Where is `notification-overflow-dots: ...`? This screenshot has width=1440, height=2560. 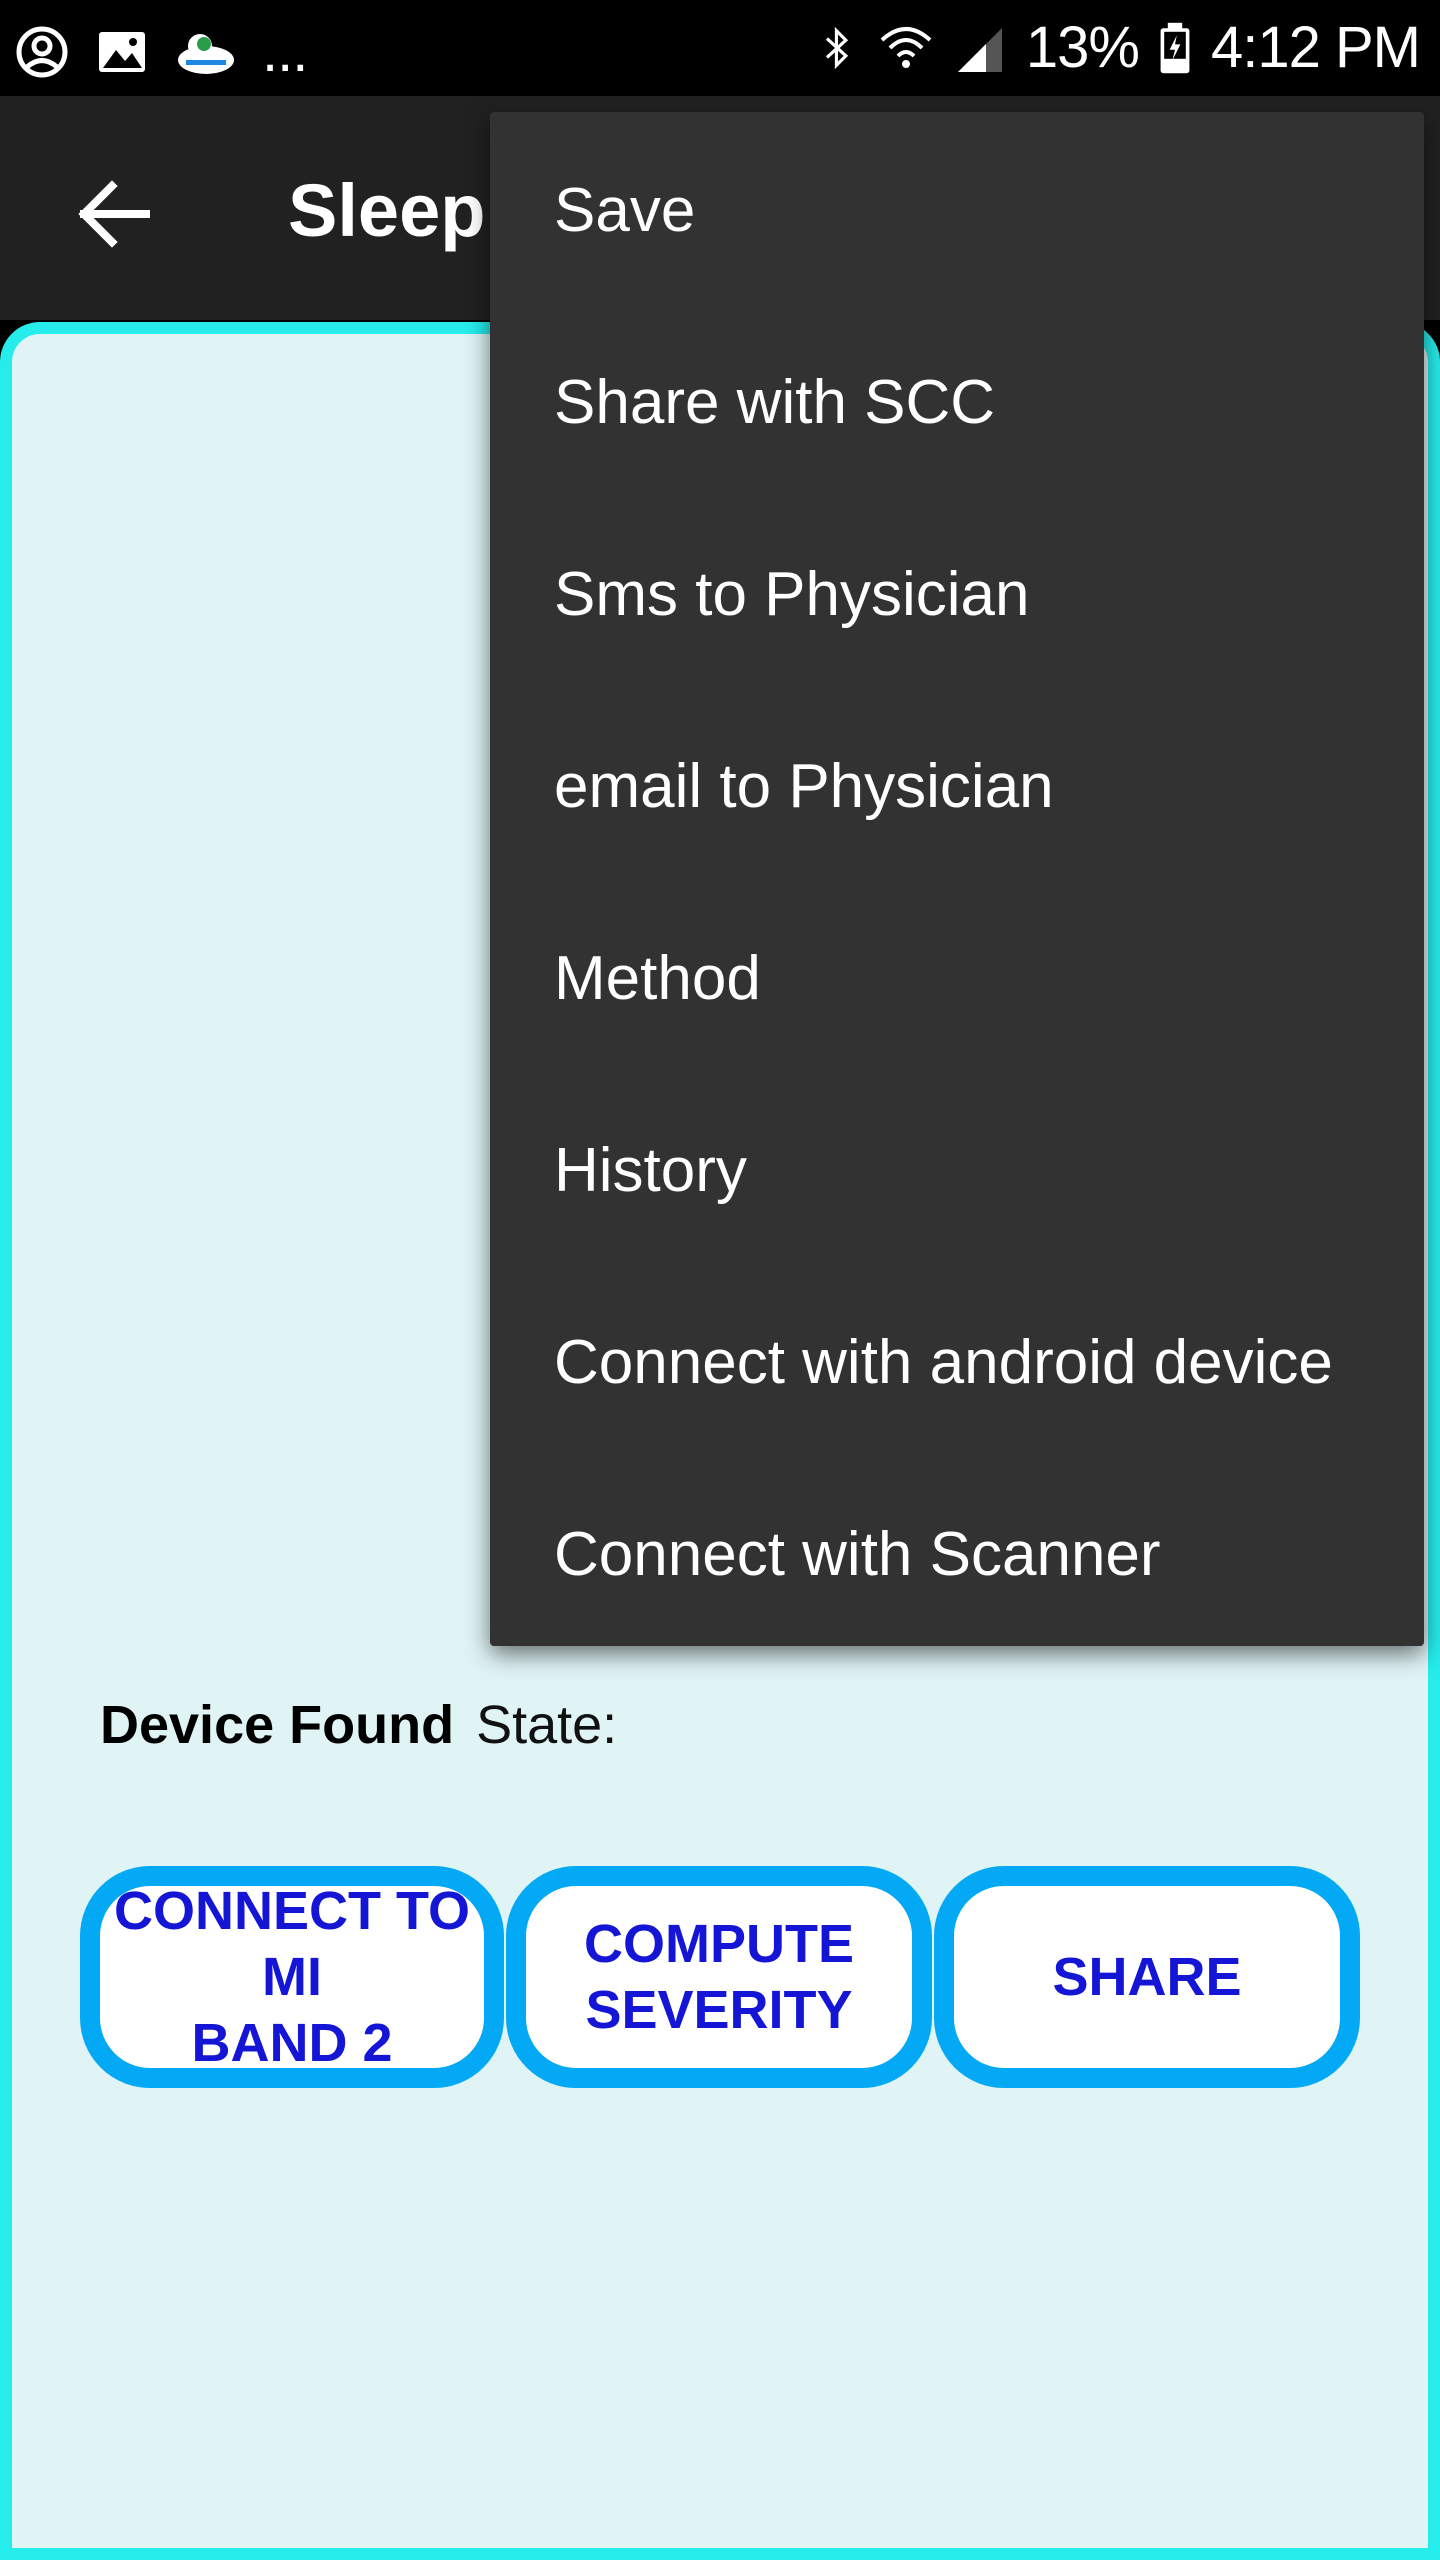 notification-overflow-dots: ... is located at coordinates (285, 51).